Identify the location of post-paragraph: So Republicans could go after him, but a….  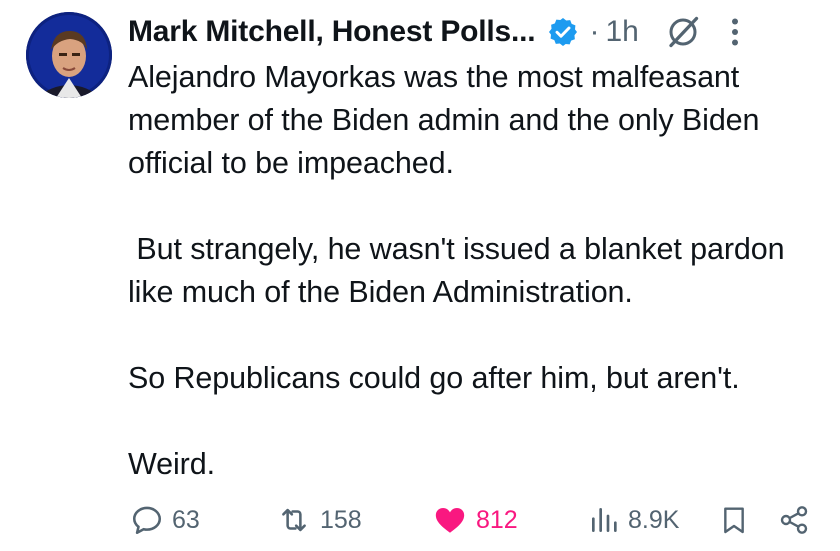
(434, 378).